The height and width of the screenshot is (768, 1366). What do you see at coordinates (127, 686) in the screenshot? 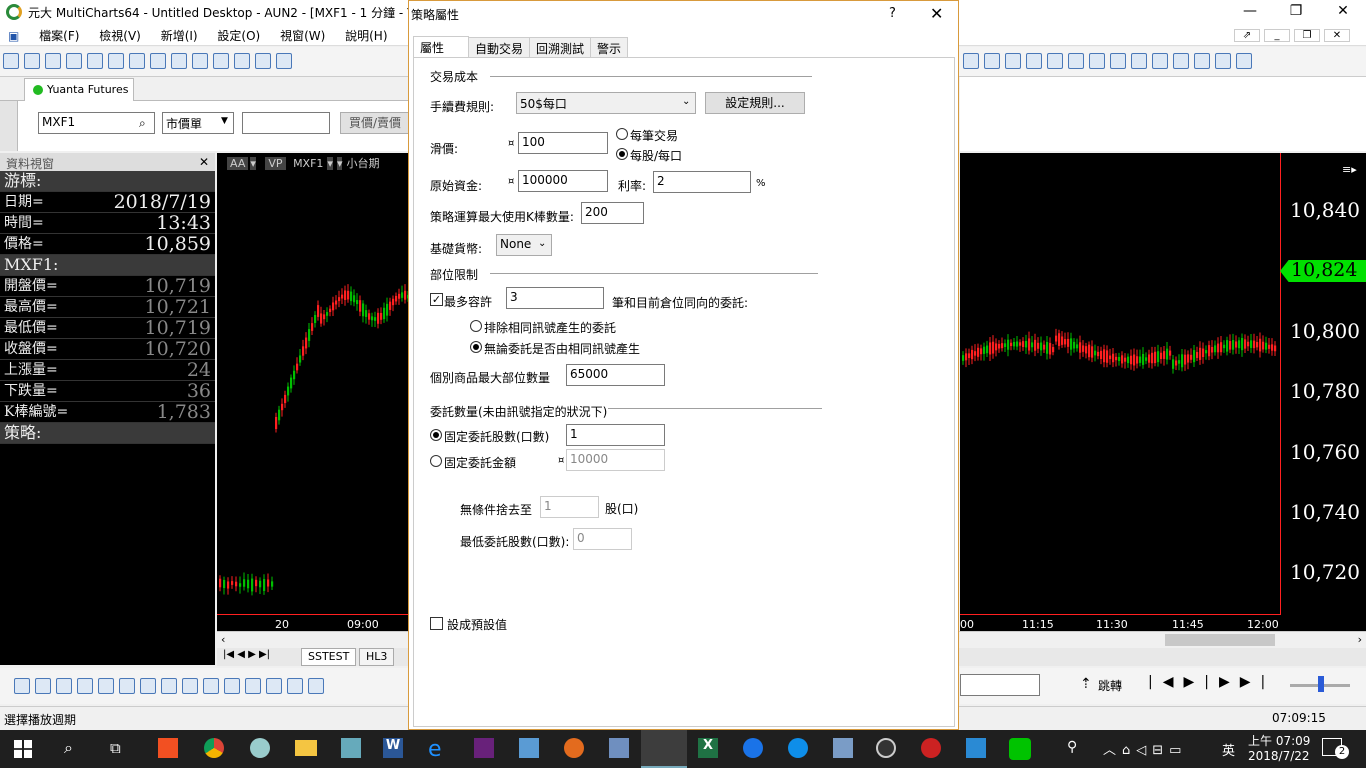
I see `fib-icon` at bounding box center [127, 686].